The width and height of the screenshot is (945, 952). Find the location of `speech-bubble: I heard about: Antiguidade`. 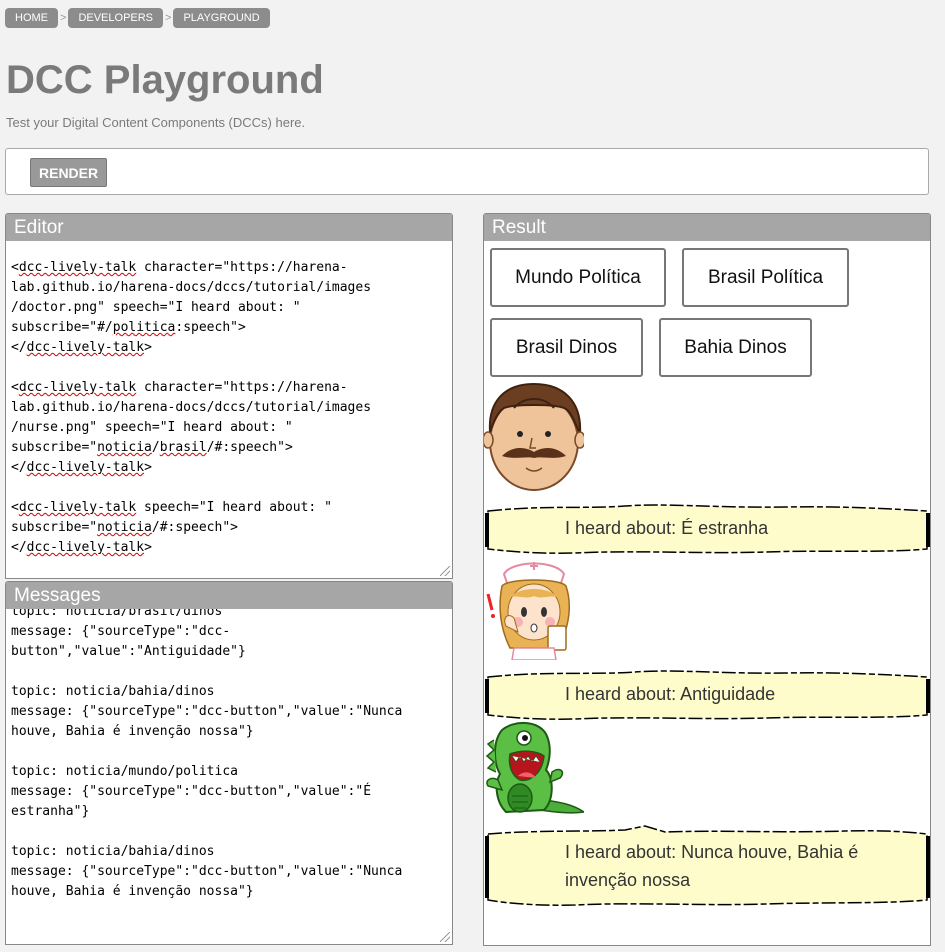

speech-bubble: I heard about: Antiguidade is located at coordinates (707, 695).